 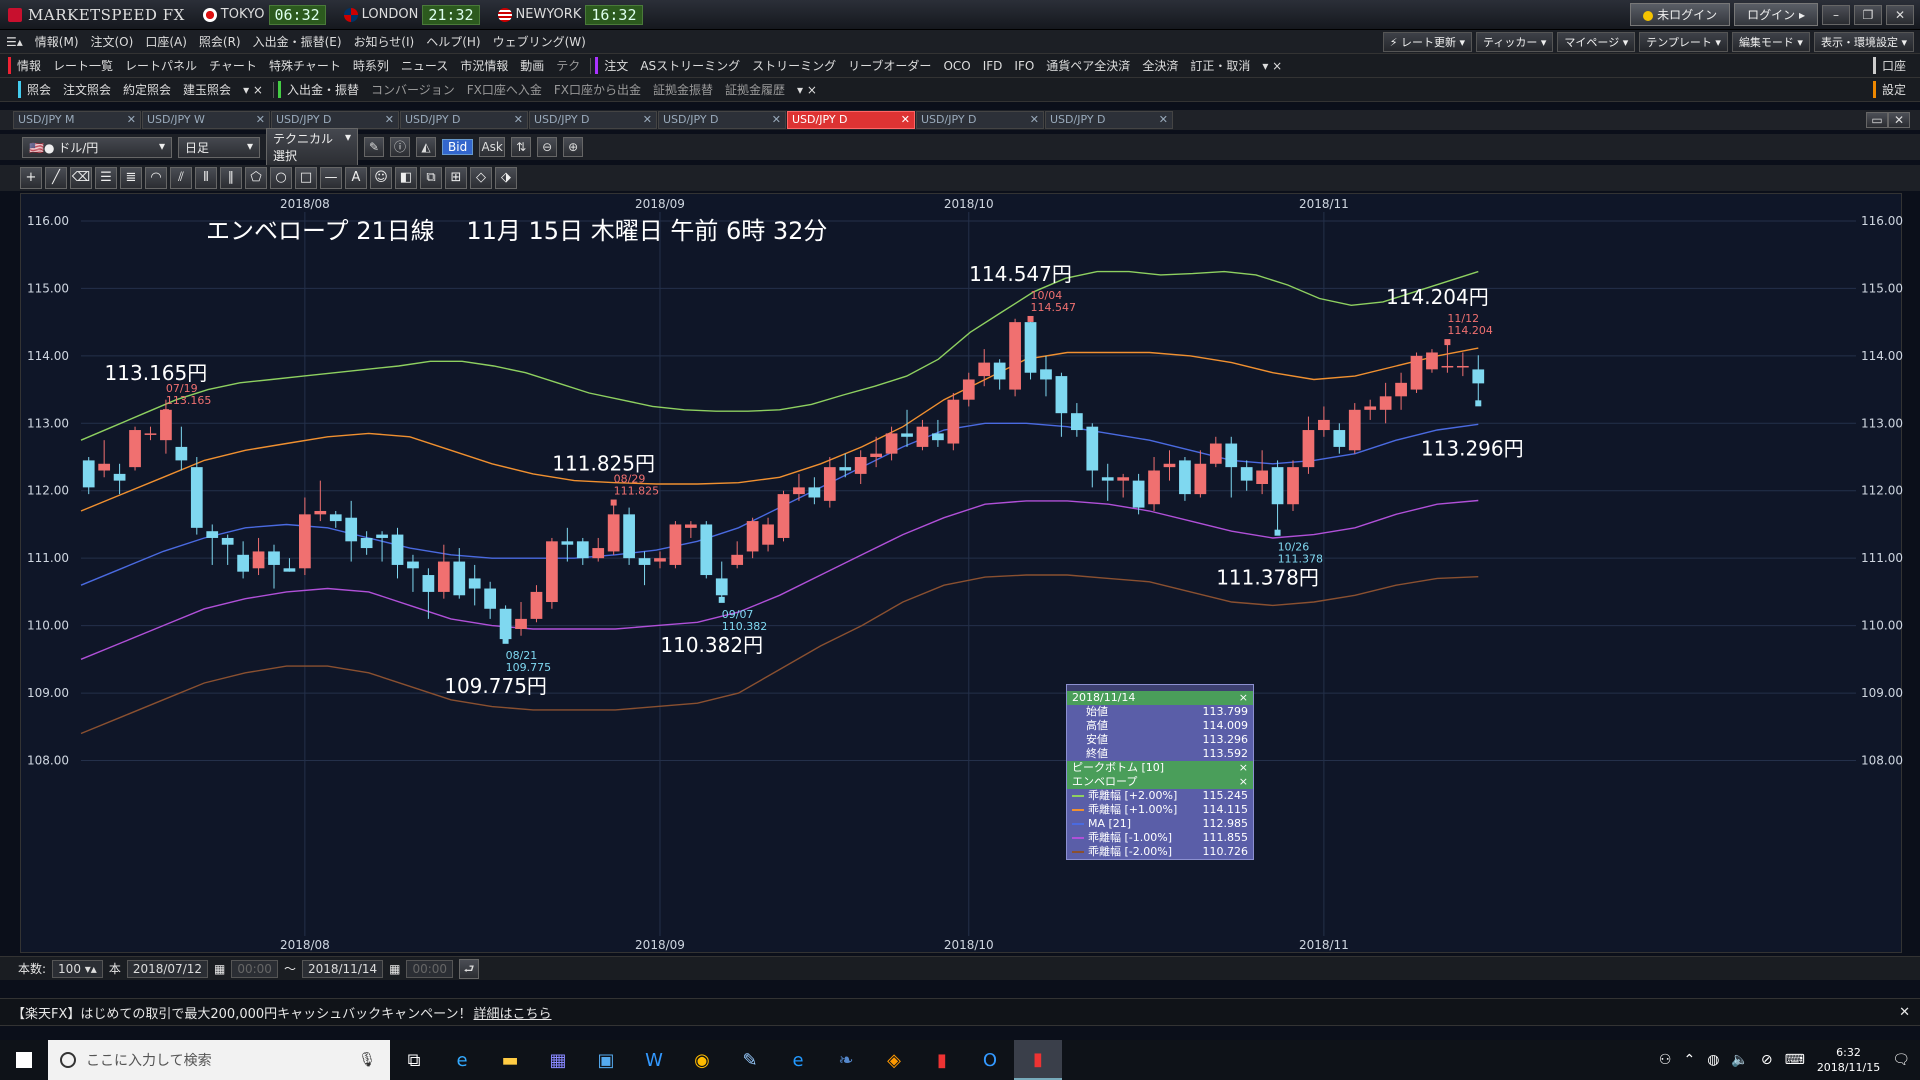 What do you see at coordinates (147, 89) in the screenshot?
I see `execution-inquiry-button: 約定照会` at bounding box center [147, 89].